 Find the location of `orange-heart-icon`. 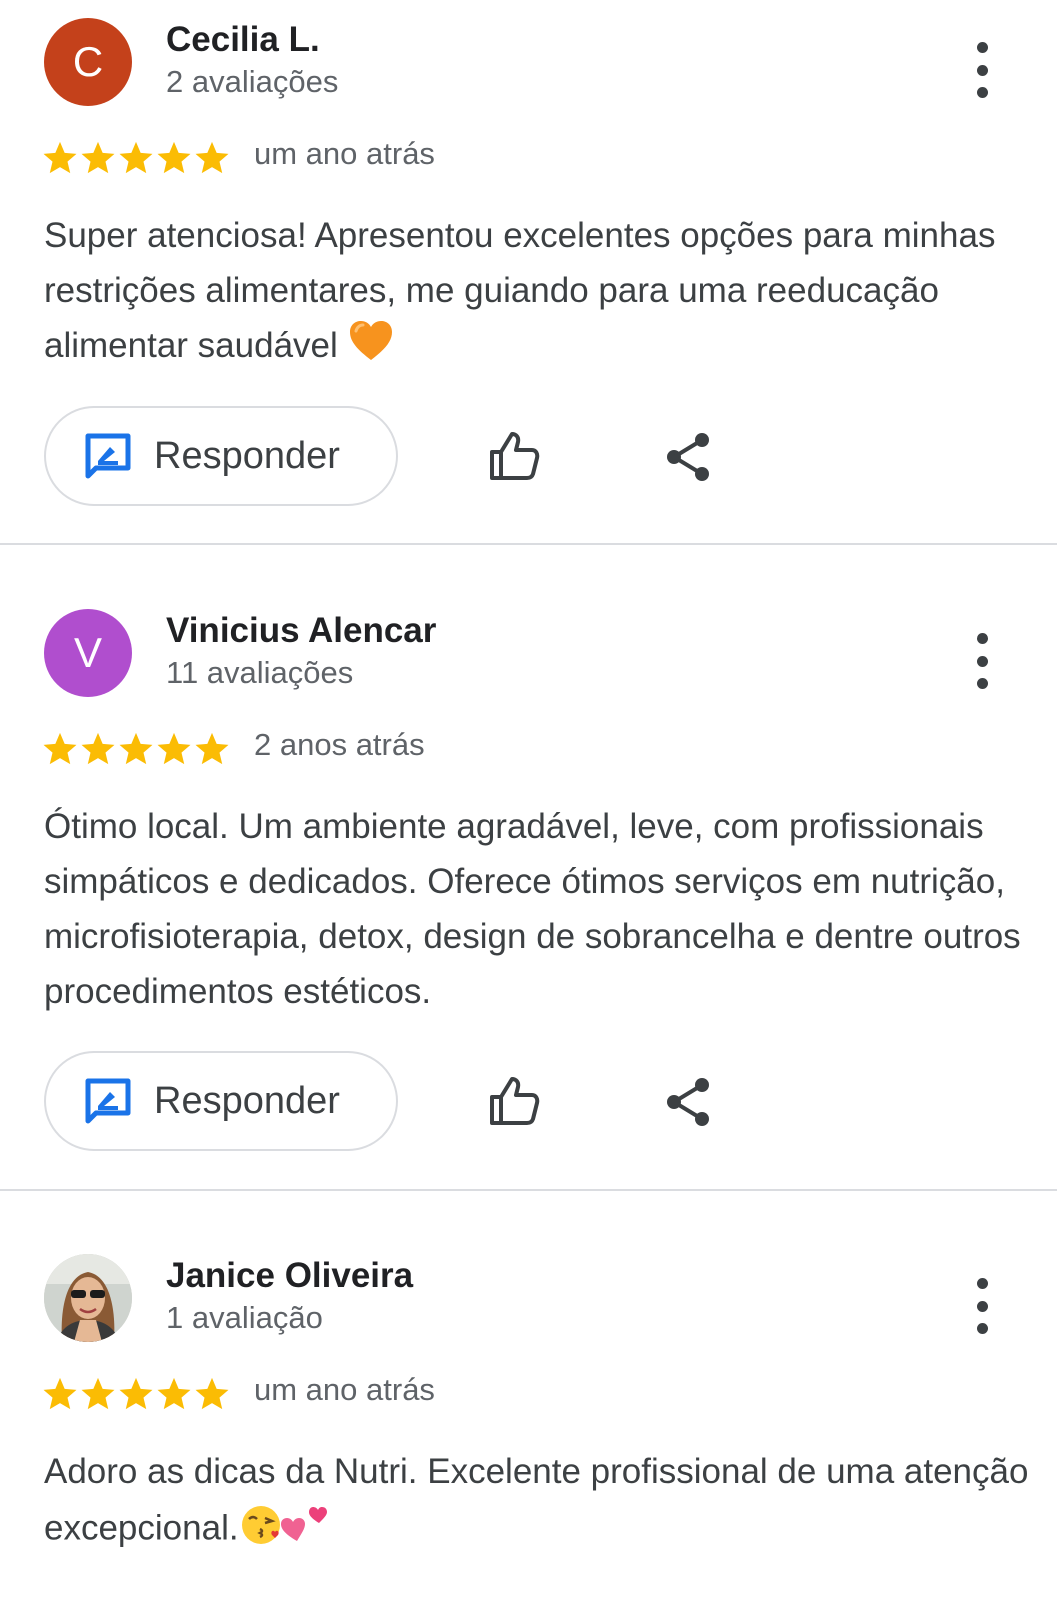

orange-heart-icon is located at coordinates (371, 348).